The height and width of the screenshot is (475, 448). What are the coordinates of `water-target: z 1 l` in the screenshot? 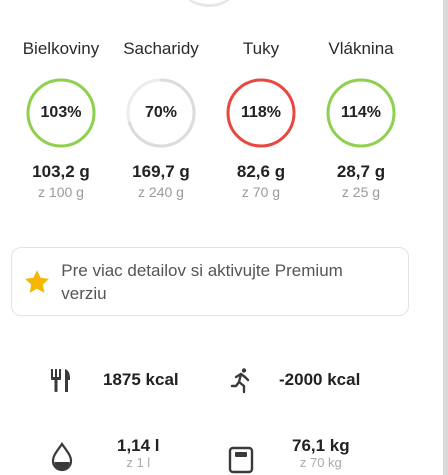 It's located at (138, 462).